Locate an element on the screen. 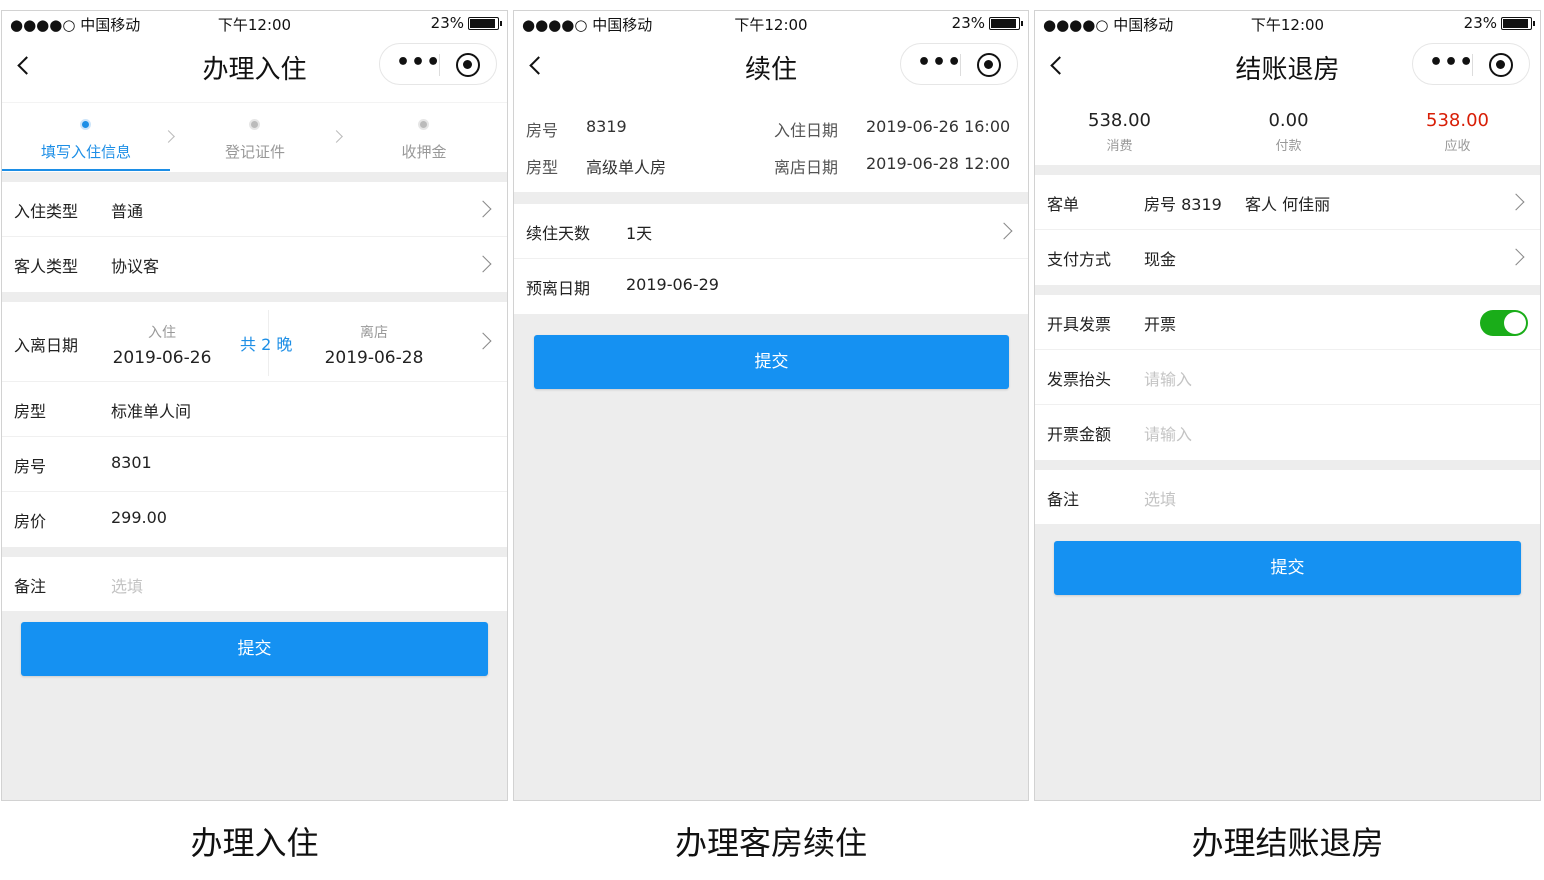  guest-bill-row: 客单 房号 8319 客人 何佳丽 is located at coordinates (1287, 202).